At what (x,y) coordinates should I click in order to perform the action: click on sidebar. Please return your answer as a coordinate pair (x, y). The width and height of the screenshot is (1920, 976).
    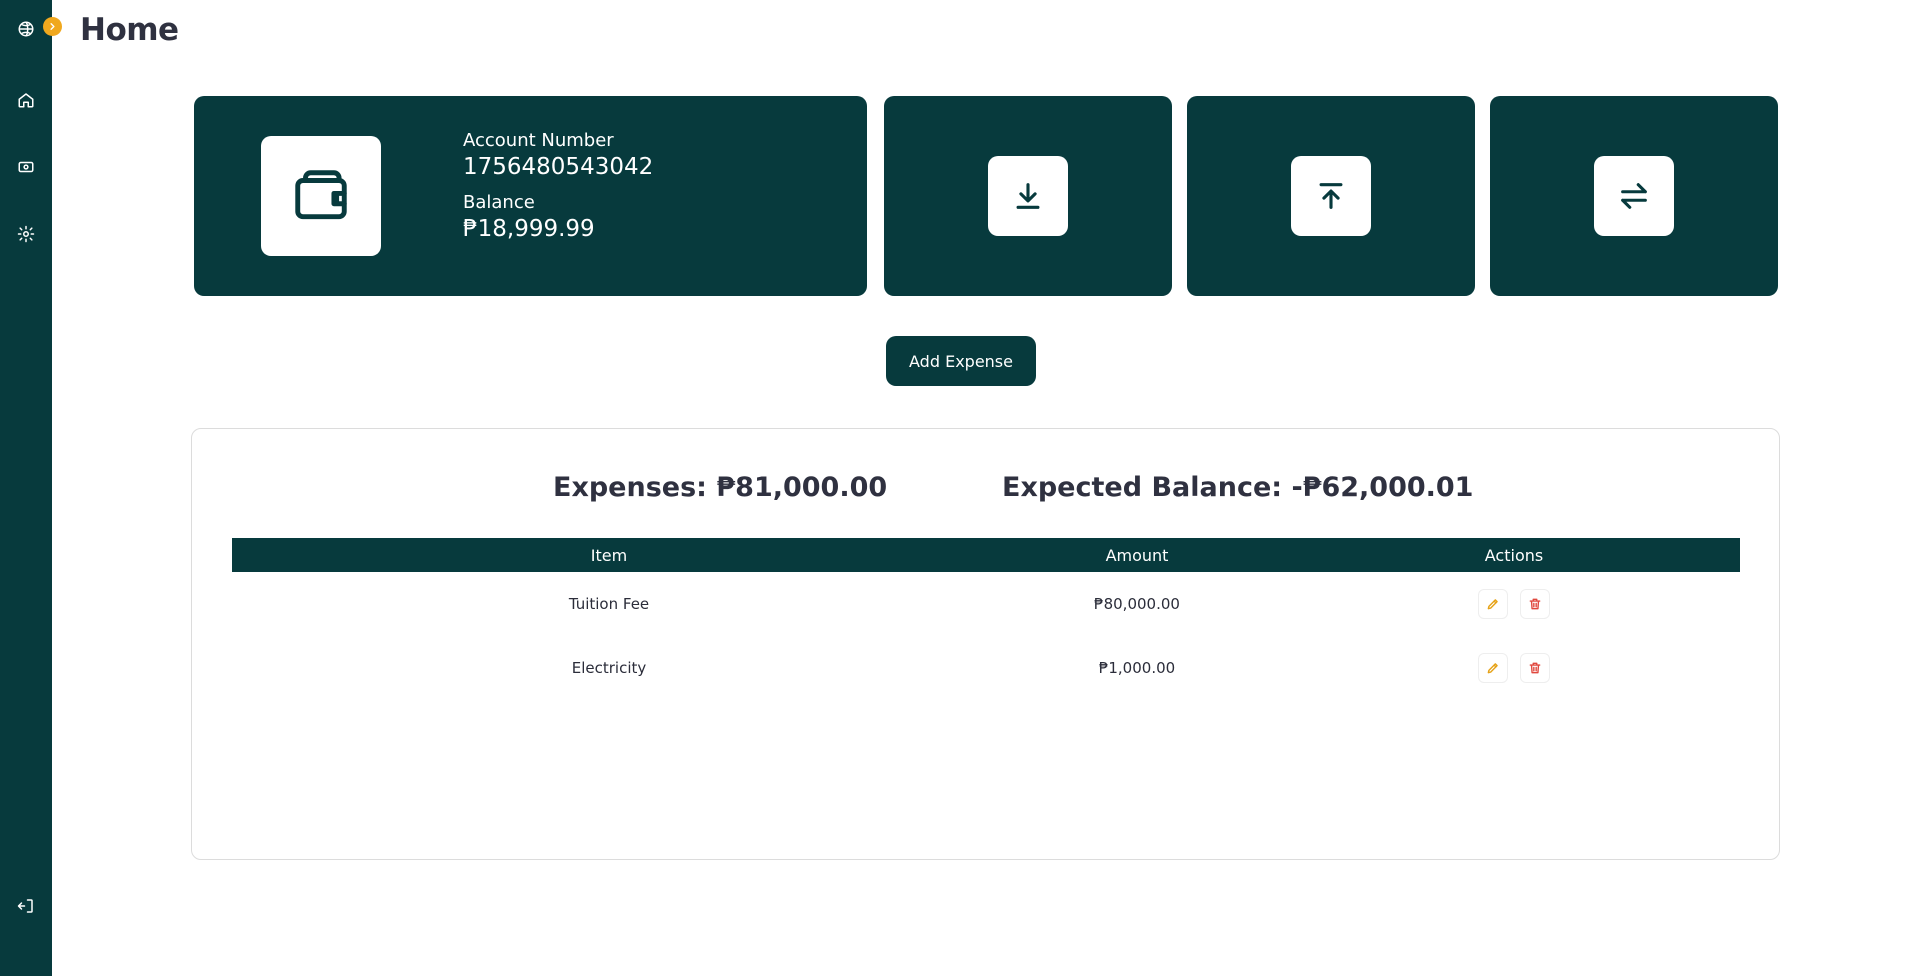
    Looking at the image, I should click on (26, 488).